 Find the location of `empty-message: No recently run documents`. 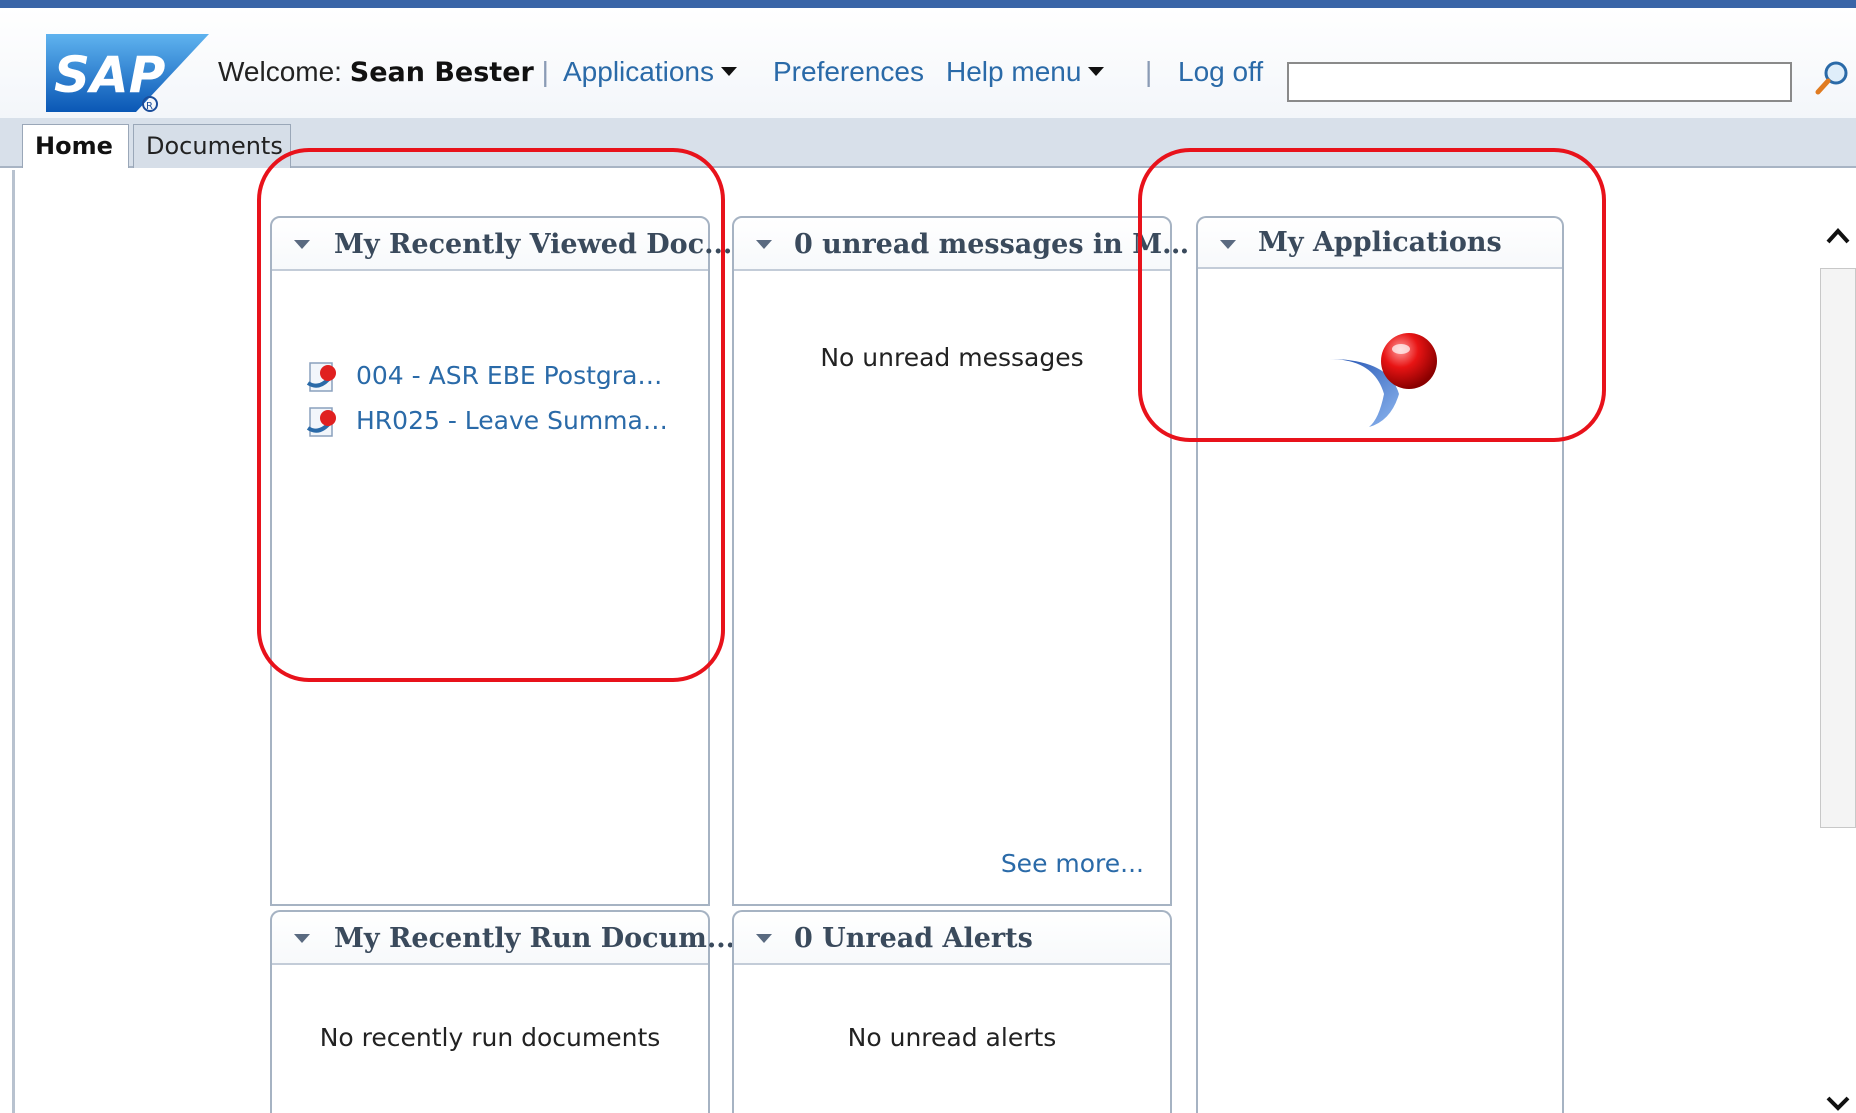

empty-message: No recently run documents is located at coordinates (490, 1037).